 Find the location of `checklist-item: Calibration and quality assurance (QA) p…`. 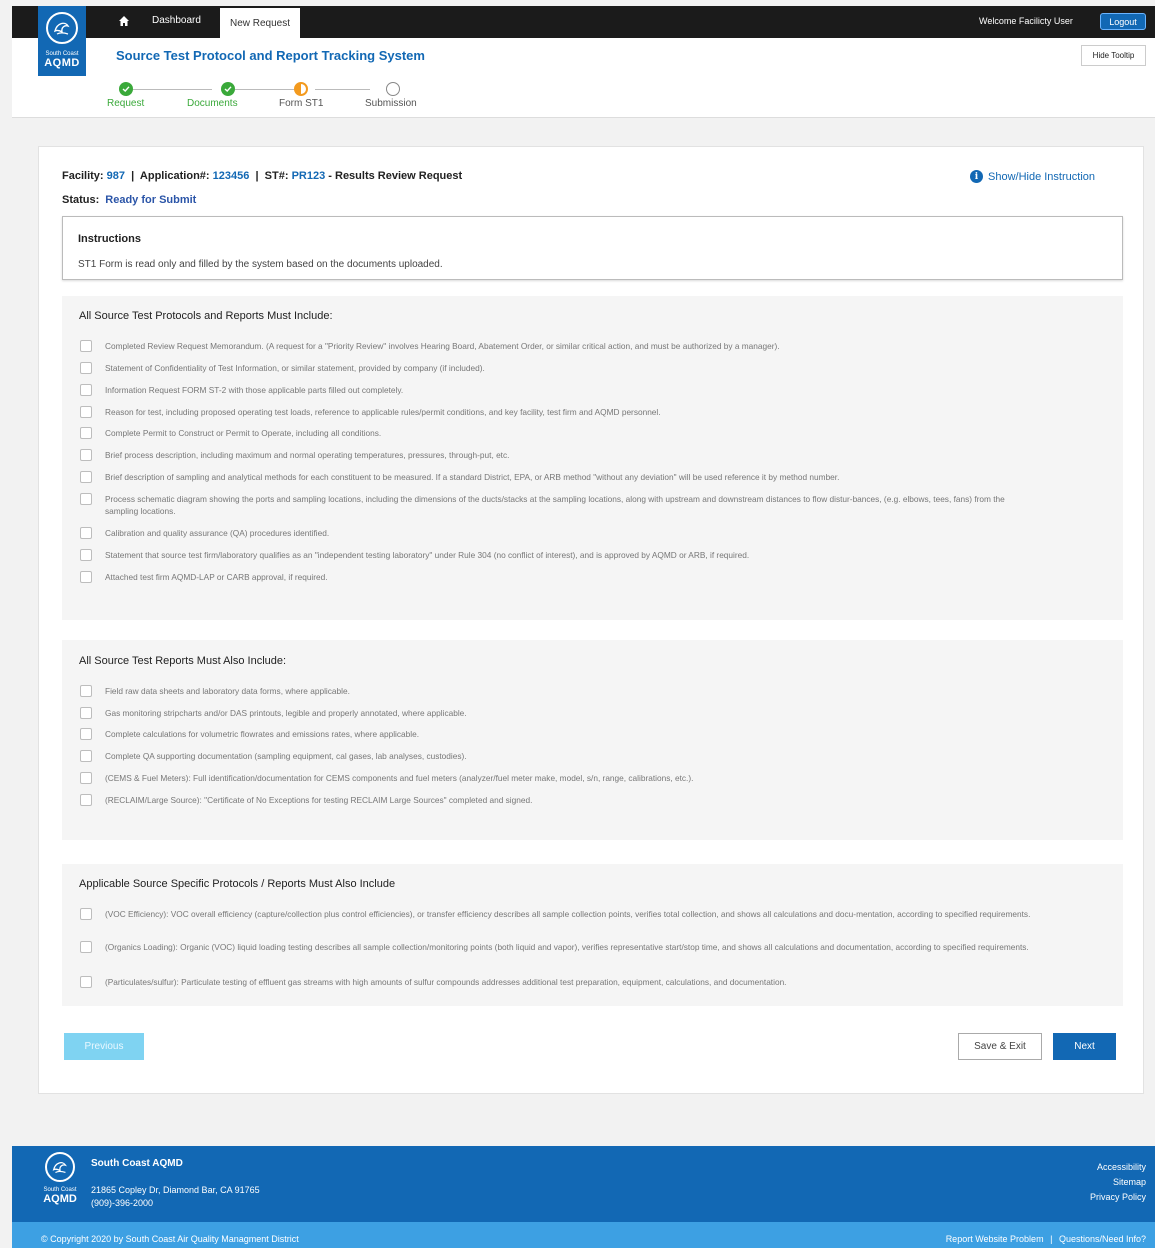

checklist-item: Calibration and quality assurance (QA) p… is located at coordinates (557, 533).